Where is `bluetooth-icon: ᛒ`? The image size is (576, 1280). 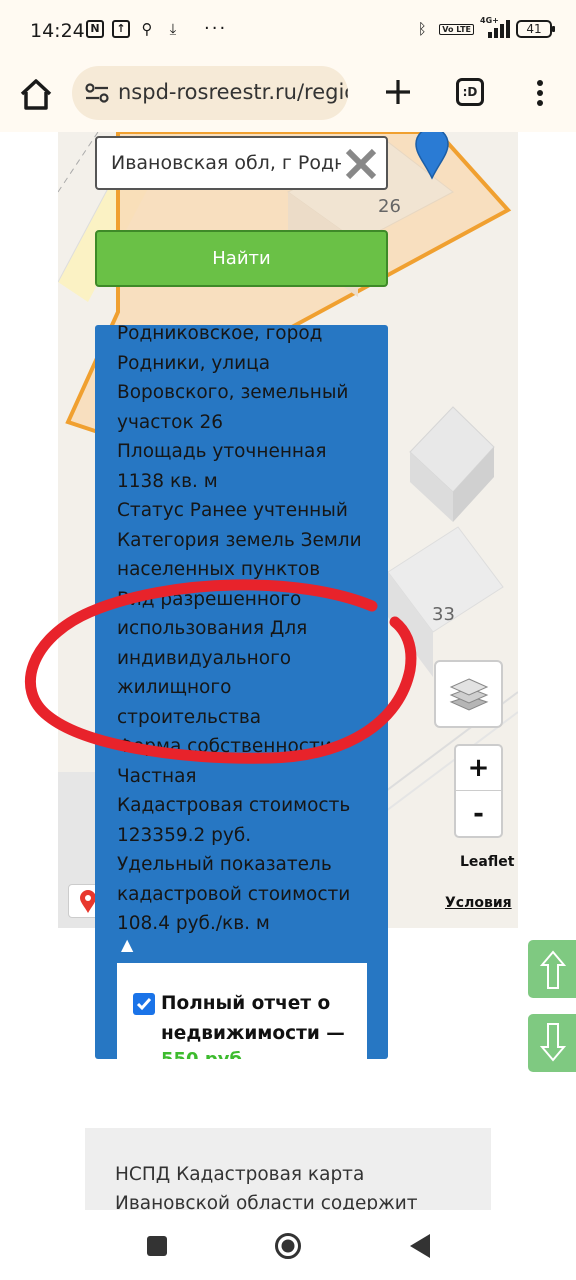 bluetooth-icon: ᛒ is located at coordinates (422, 29).